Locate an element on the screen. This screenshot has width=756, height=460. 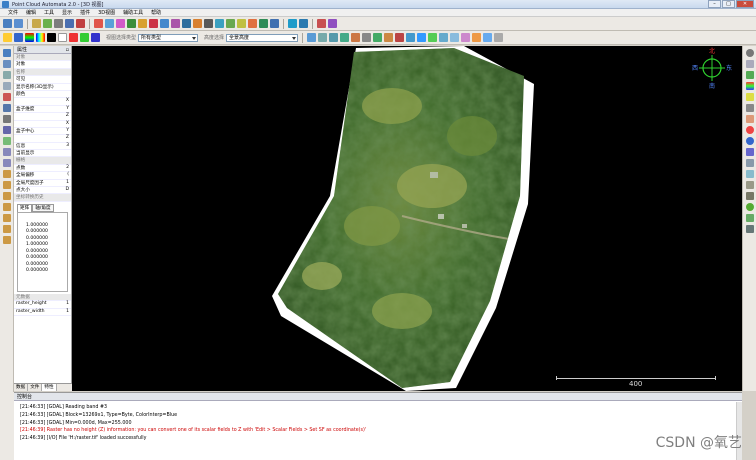
menu-aux-tools: 辅助工具 is located at coordinates (133, 12).